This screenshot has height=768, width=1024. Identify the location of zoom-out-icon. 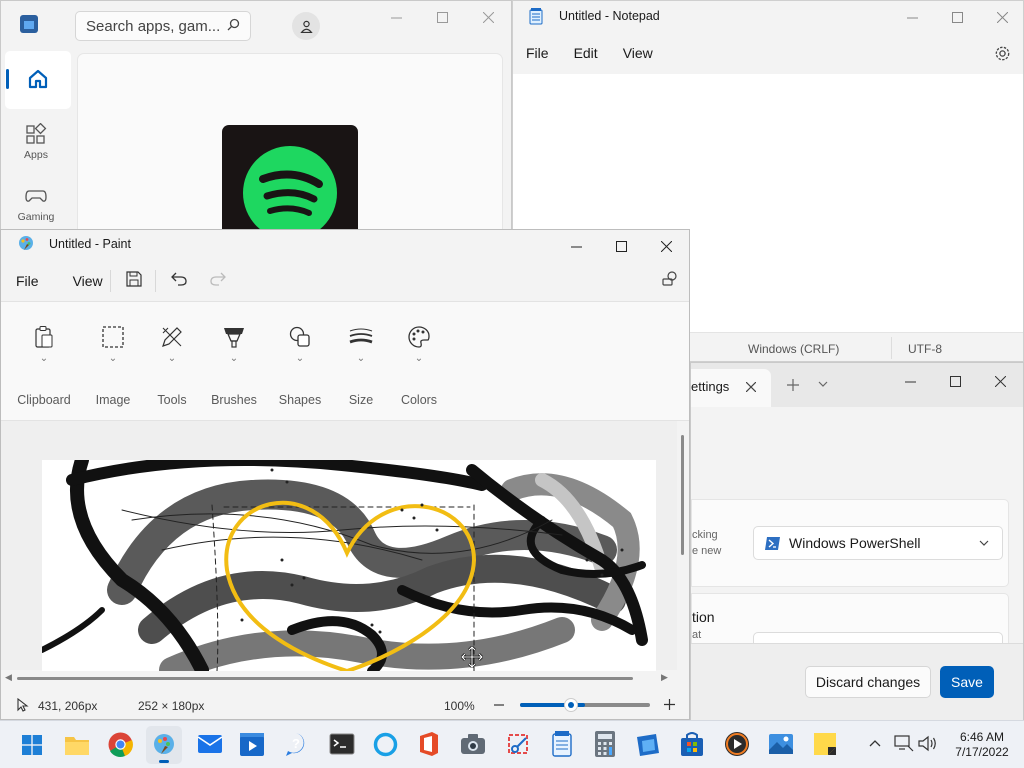
(499, 705).